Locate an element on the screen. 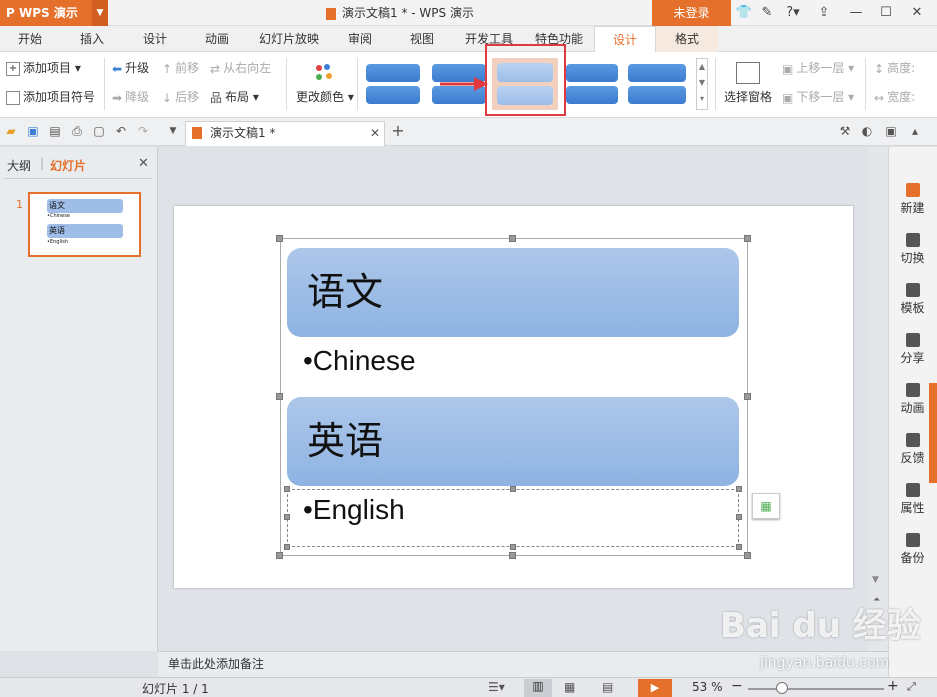  zoom-slider-thumb is located at coordinates (782, 688).